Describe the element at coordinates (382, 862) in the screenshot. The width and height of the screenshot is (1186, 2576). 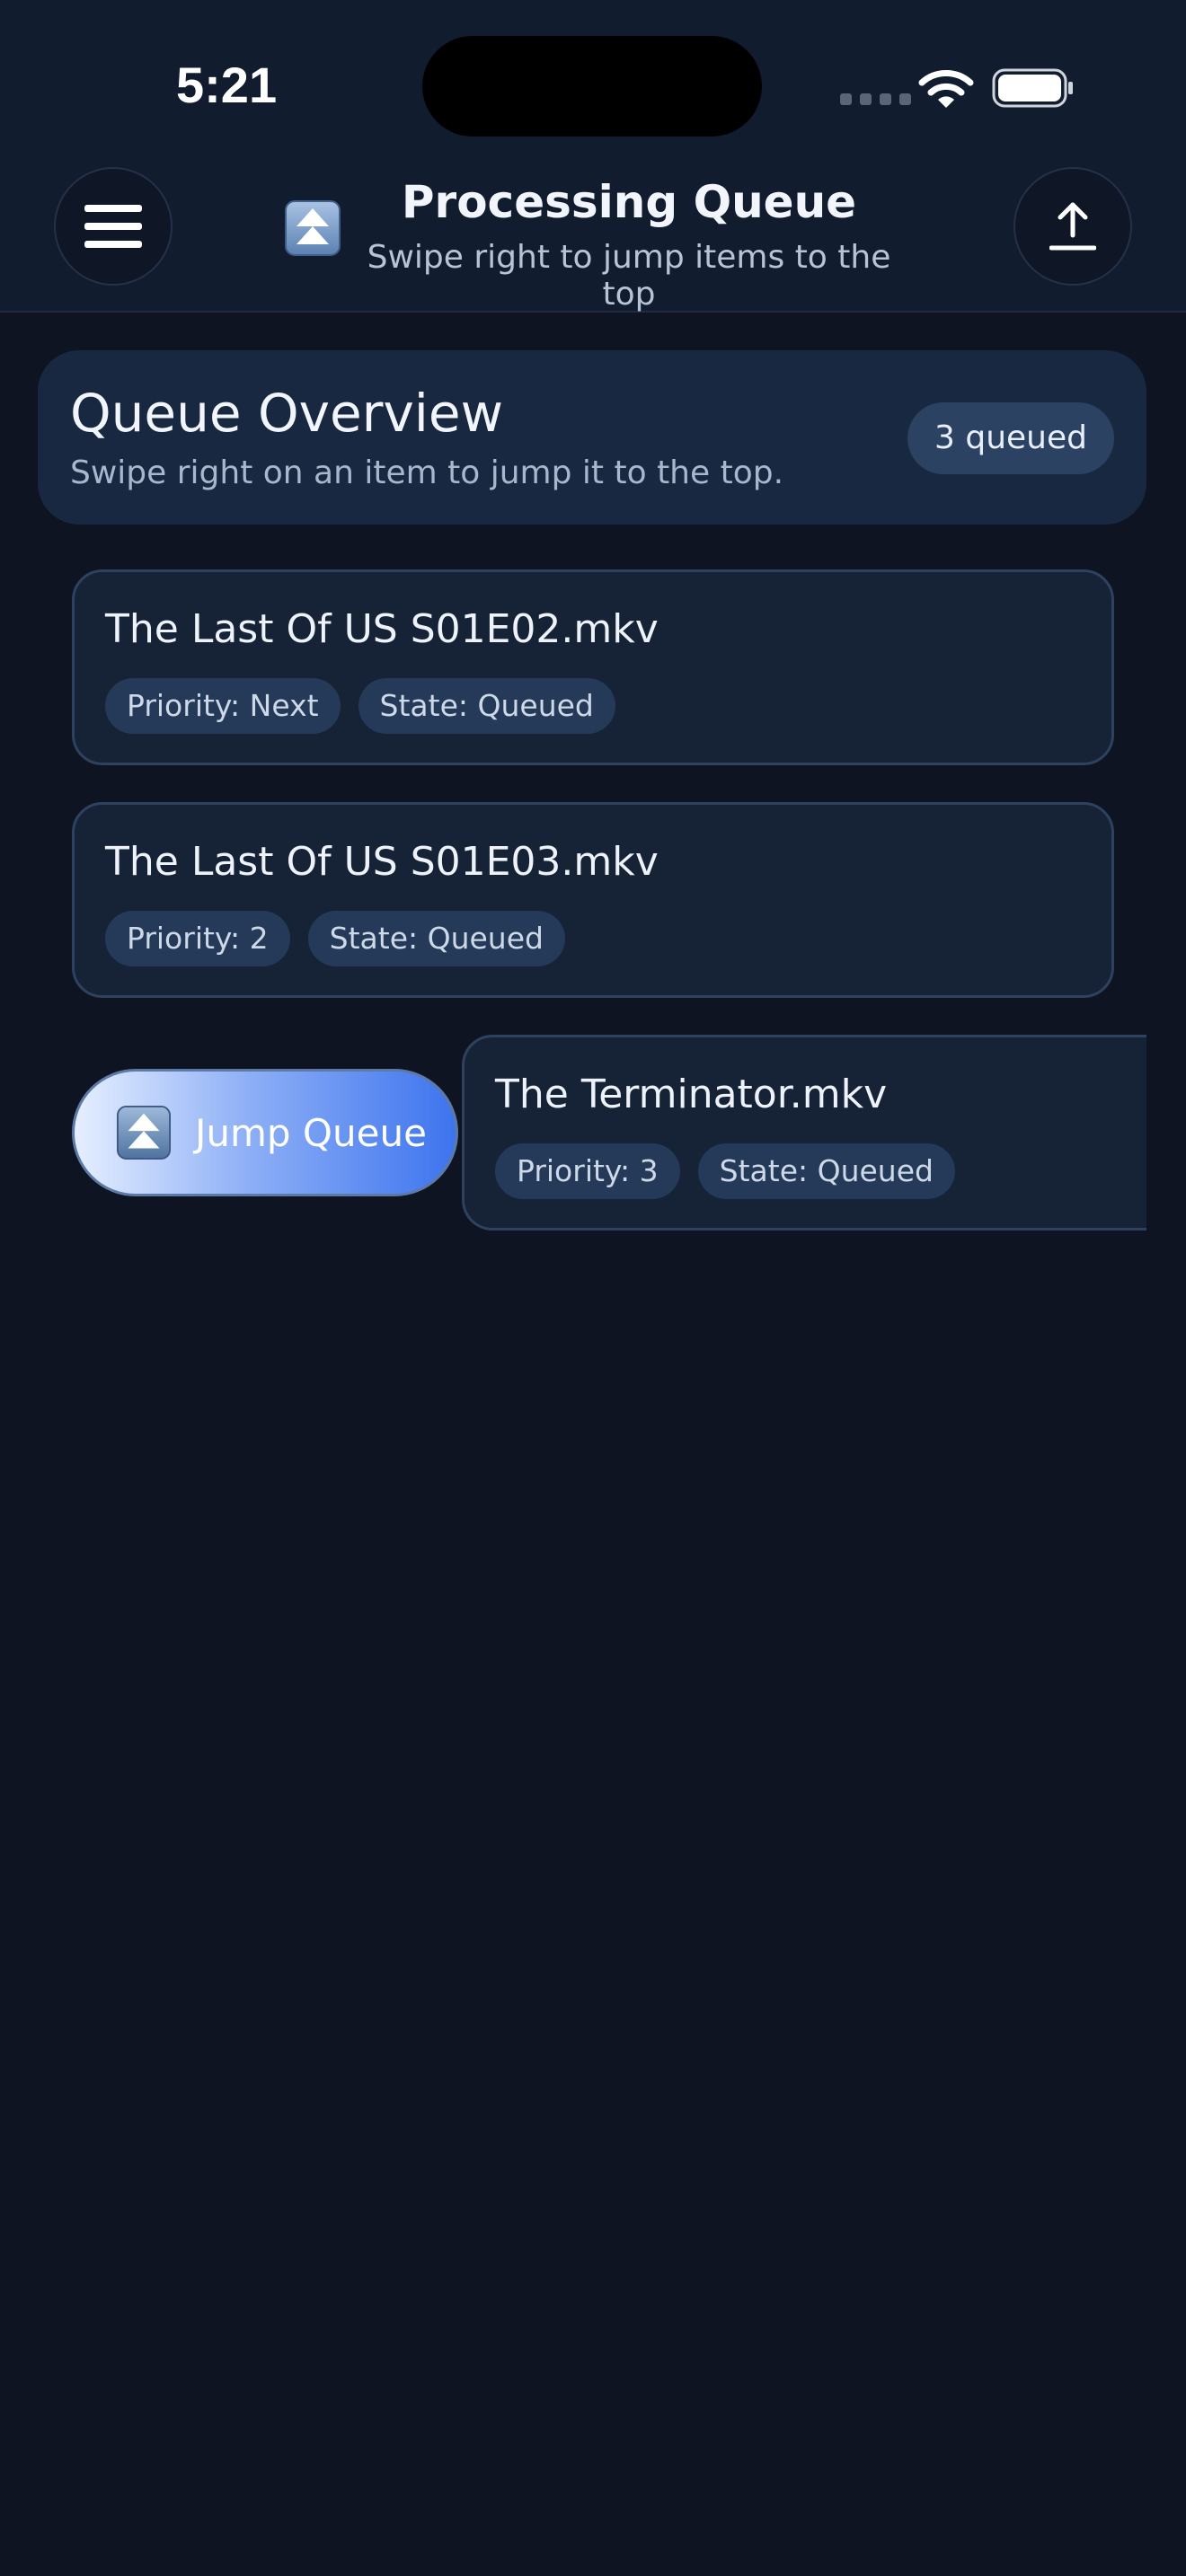
I see `queue-item-name: The Last Of US S01E03.mkv` at that location.